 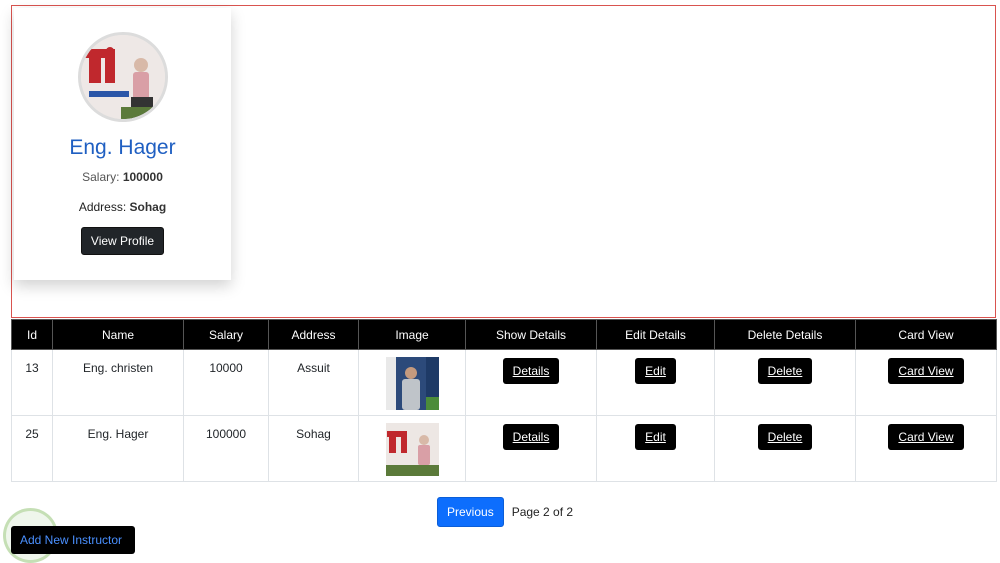 What do you see at coordinates (226, 448) in the screenshot?
I see `cell-salary: 100000` at bounding box center [226, 448].